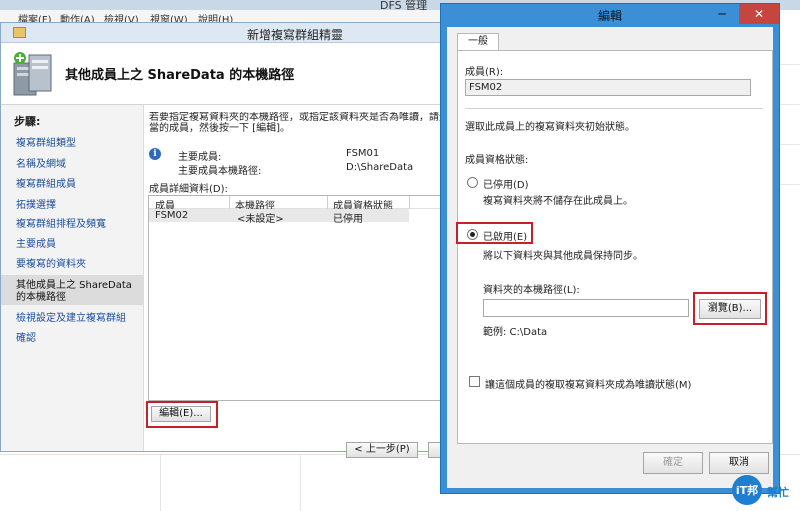 This screenshot has width=800, height=511. Describe the element at coordinates (558, 201) in the screenshot. I see `disabled-description: 複寫資料夾將不儲存在此成員上。` at that location.